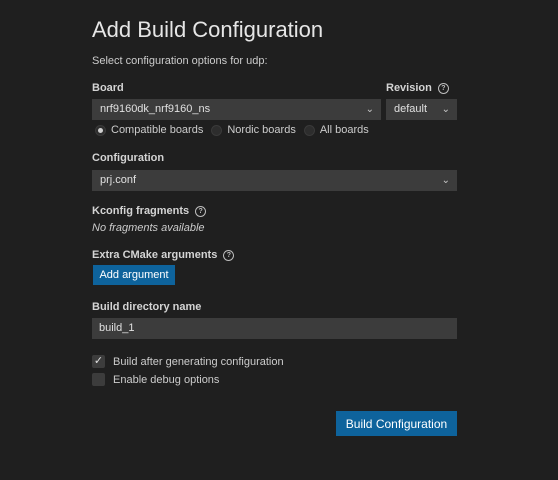 Image resolution: width=558 pixels, height=480 pixels. I want to click on page-subtitle: Select configuration options for udp:, so click(180, 61).